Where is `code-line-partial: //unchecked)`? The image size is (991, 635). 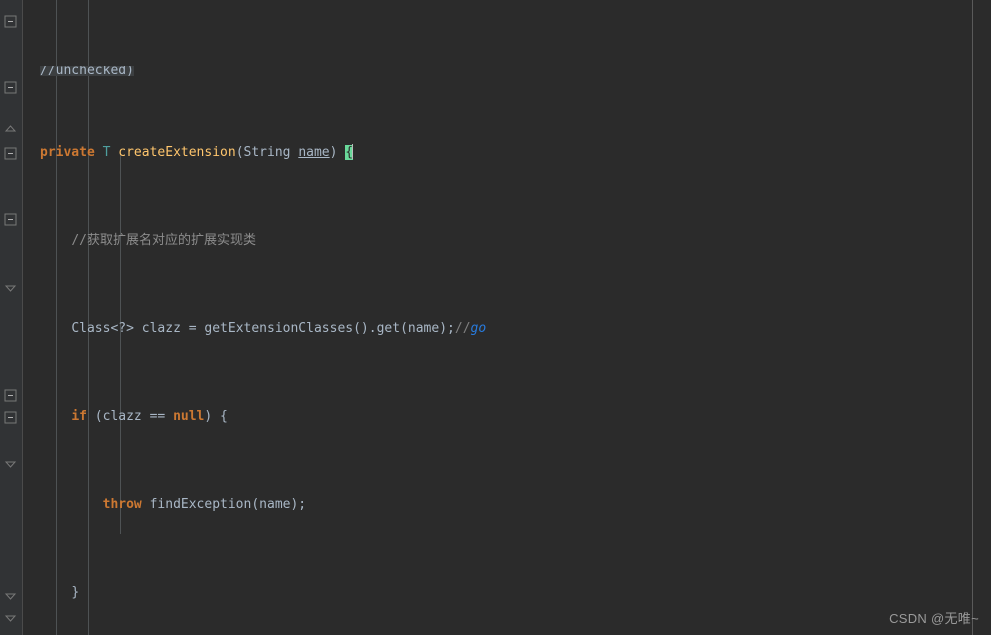
code-line-partial: //unchecked) is located at coordinates (506, 71).